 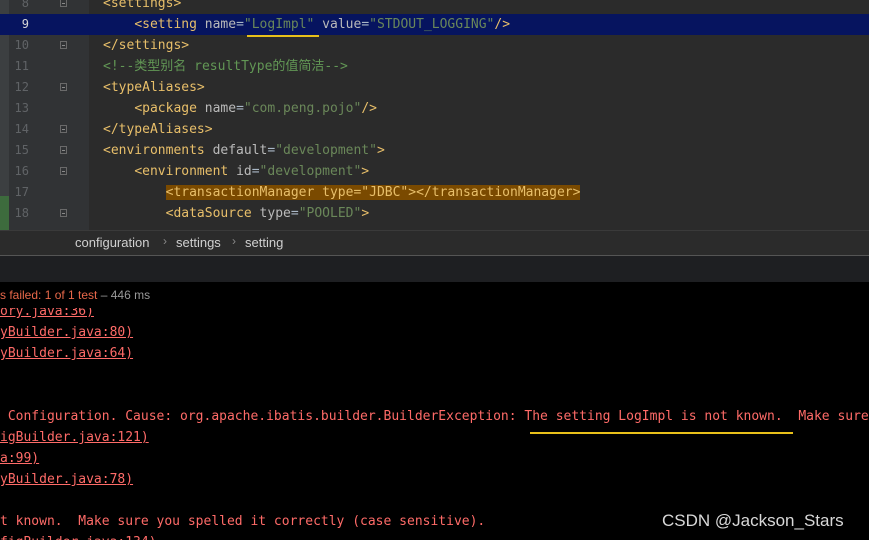 I want to click on code-text: <environment id="development">, so click(x=252, y=171).